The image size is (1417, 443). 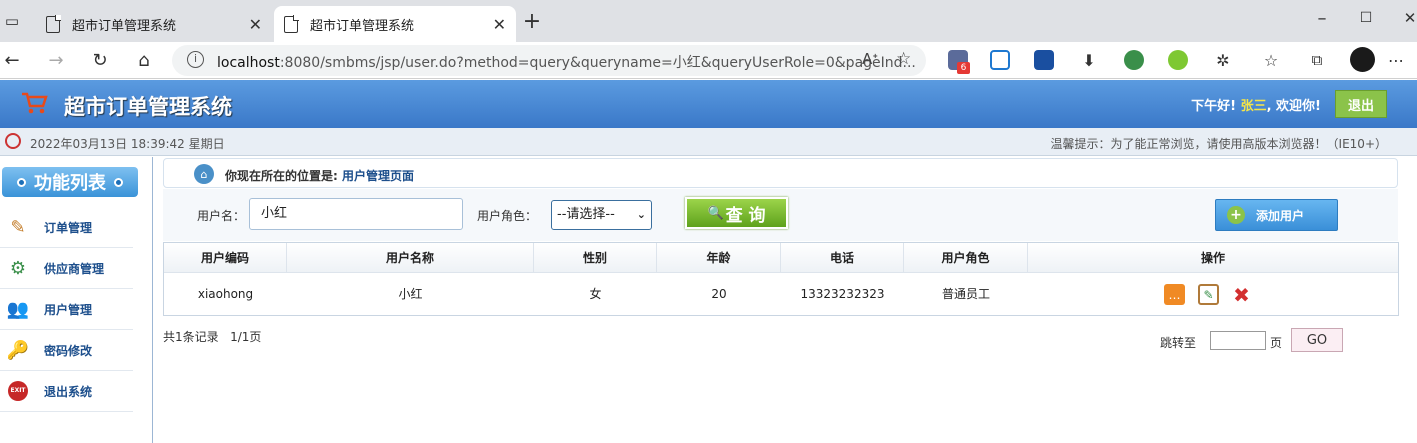 I want to click on username-label: 用户名：, so click(x=221, y=216).